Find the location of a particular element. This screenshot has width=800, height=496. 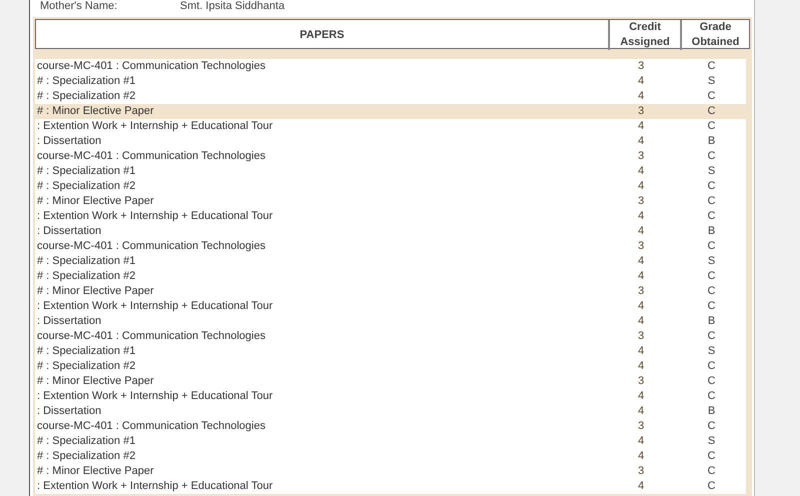

field-label: Mother's Name: is located at coordinates (79, 6).